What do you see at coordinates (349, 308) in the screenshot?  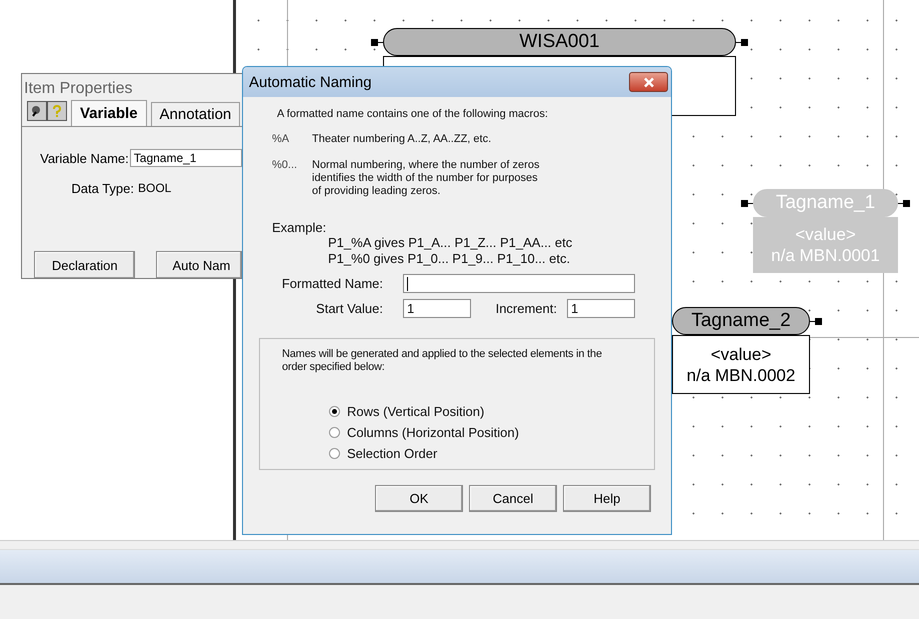 I see `field-label: Start Value:` at bounding box center [349, 308].